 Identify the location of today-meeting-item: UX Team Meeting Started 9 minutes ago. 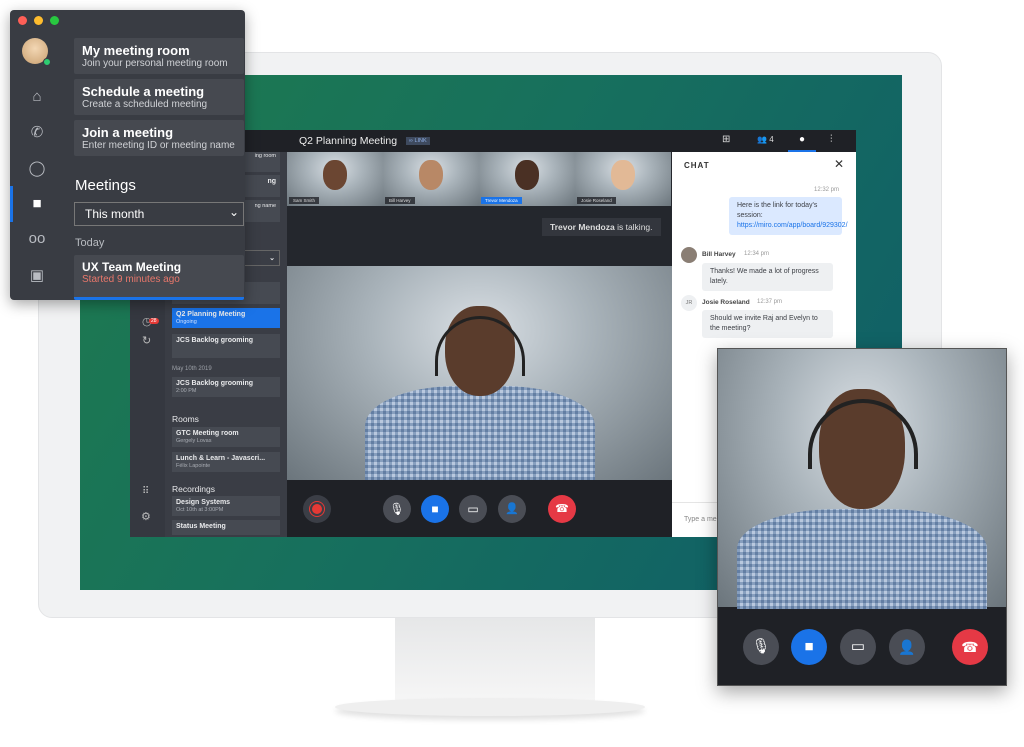
(159, 277).